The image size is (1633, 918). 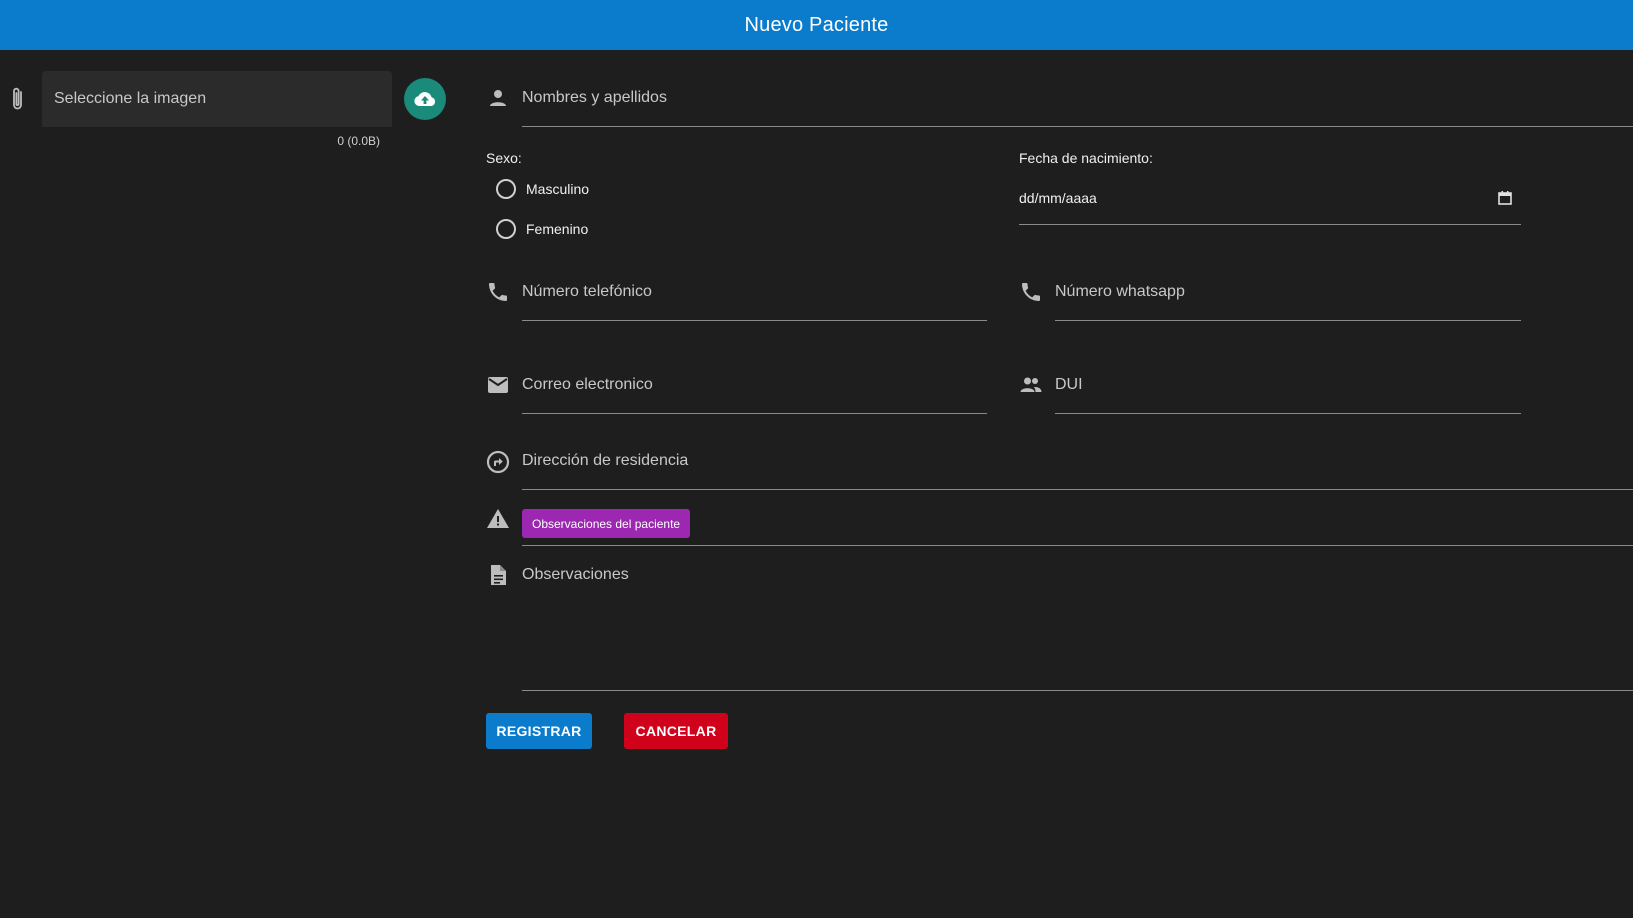 I want to click on directions-icon, so click(x=498, y=462).